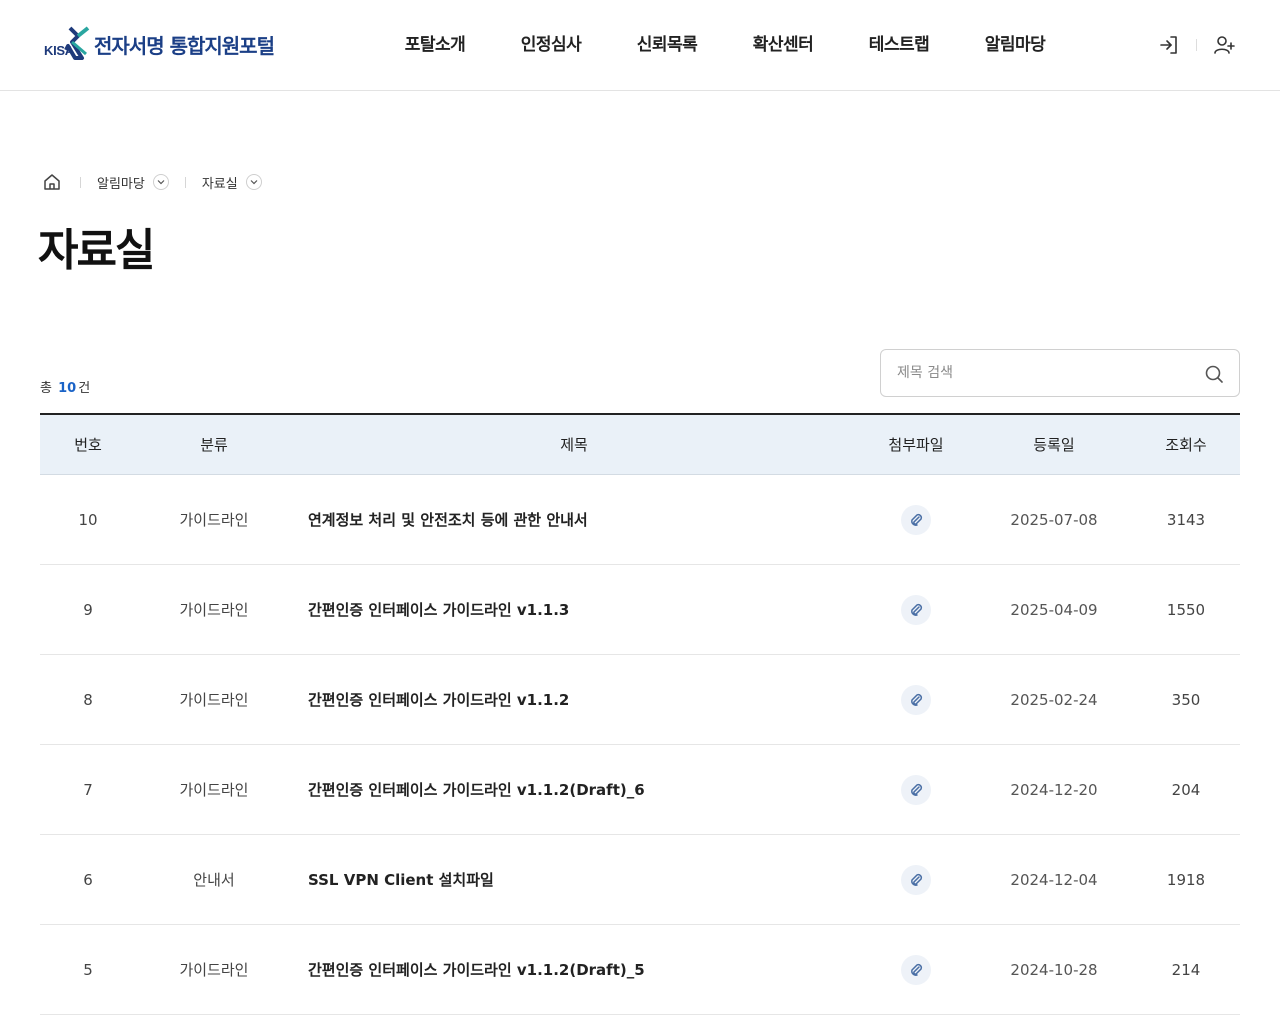 Image resolution: width=1280 pixels, height=1024 pixels. I want to click on kisa-logo-mark: KISA, so click(67, 44).